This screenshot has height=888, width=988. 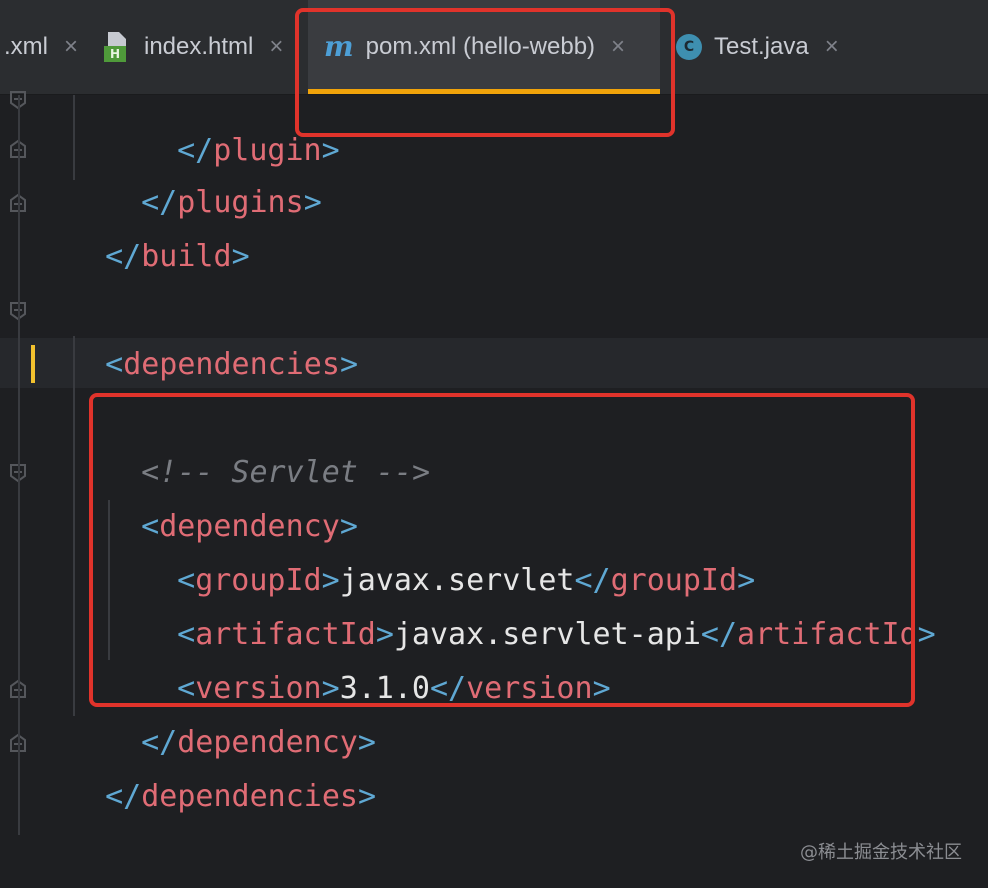 What do you see at coordinates (485, 72) in the screenshot?
I see `tab-highlight-box` at bounding box center [485, 72].